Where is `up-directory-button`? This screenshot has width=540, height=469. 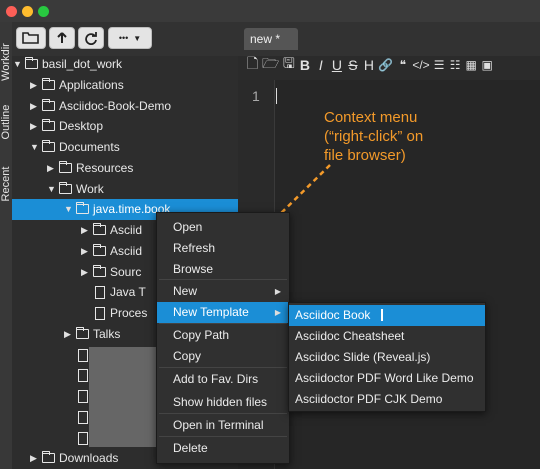
up-directory-button is located at coordinates (62, 38).